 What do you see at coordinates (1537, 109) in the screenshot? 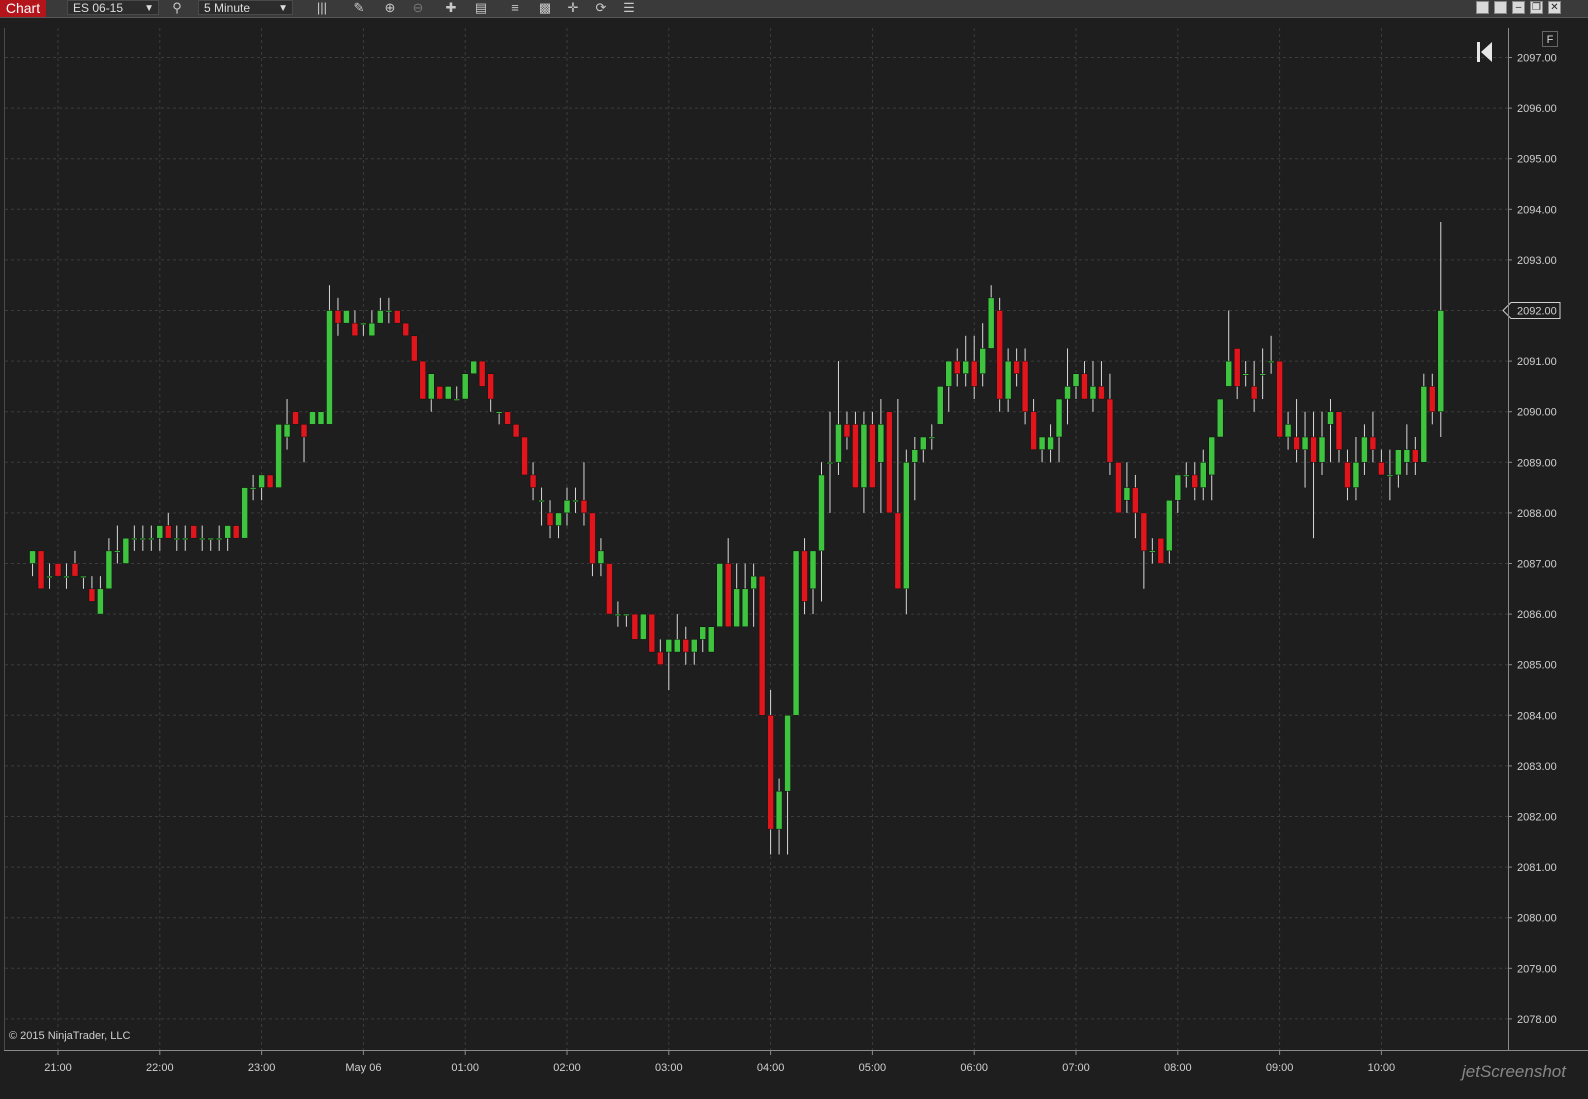
I see `y-tick-label: 2096.00` at bounding box center [1537, 109].